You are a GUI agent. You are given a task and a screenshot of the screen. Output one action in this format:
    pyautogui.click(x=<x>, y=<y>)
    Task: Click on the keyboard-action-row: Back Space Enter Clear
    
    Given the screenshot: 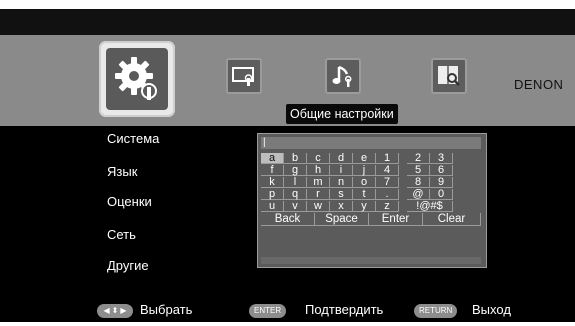 What is the action you would take?
    pyautogui.click(x=371, y=219)
    